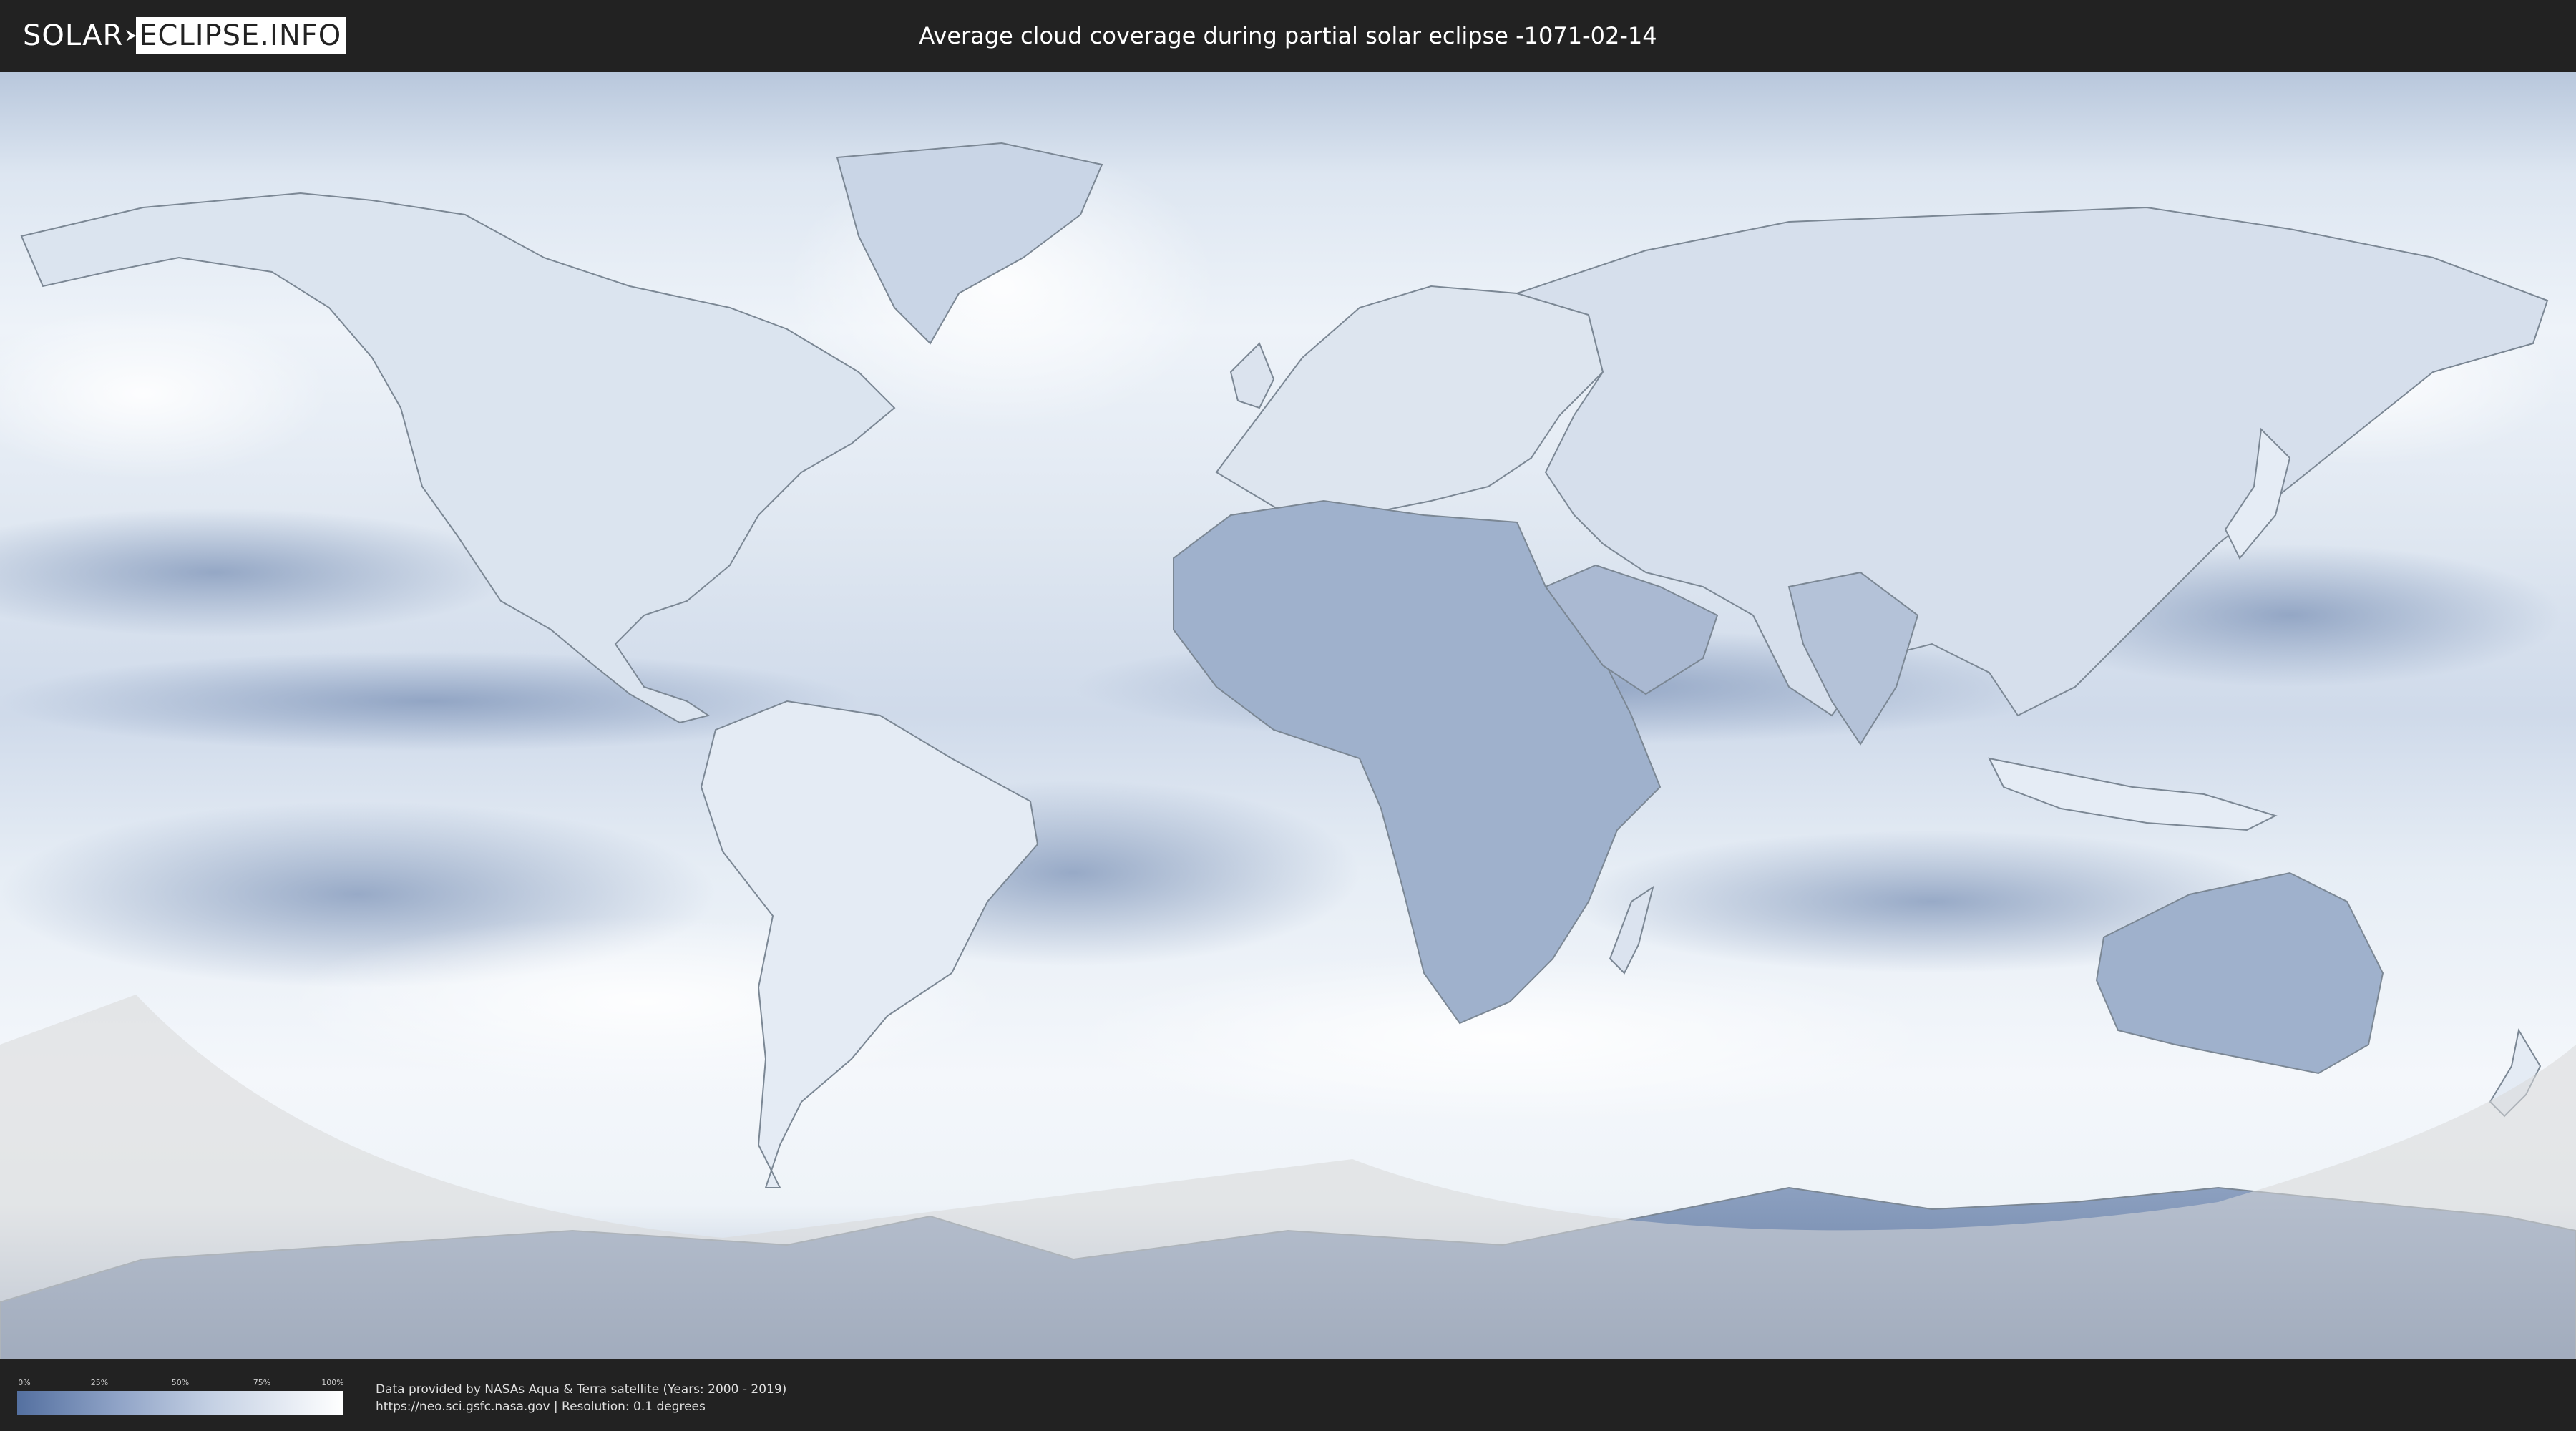 This screenshot has width=2576, height=1431. What do you see at coordinates (332, 1383) in the screenshot?
I see `legend-tick-100: 100%` at bounding box center [332, 1383].